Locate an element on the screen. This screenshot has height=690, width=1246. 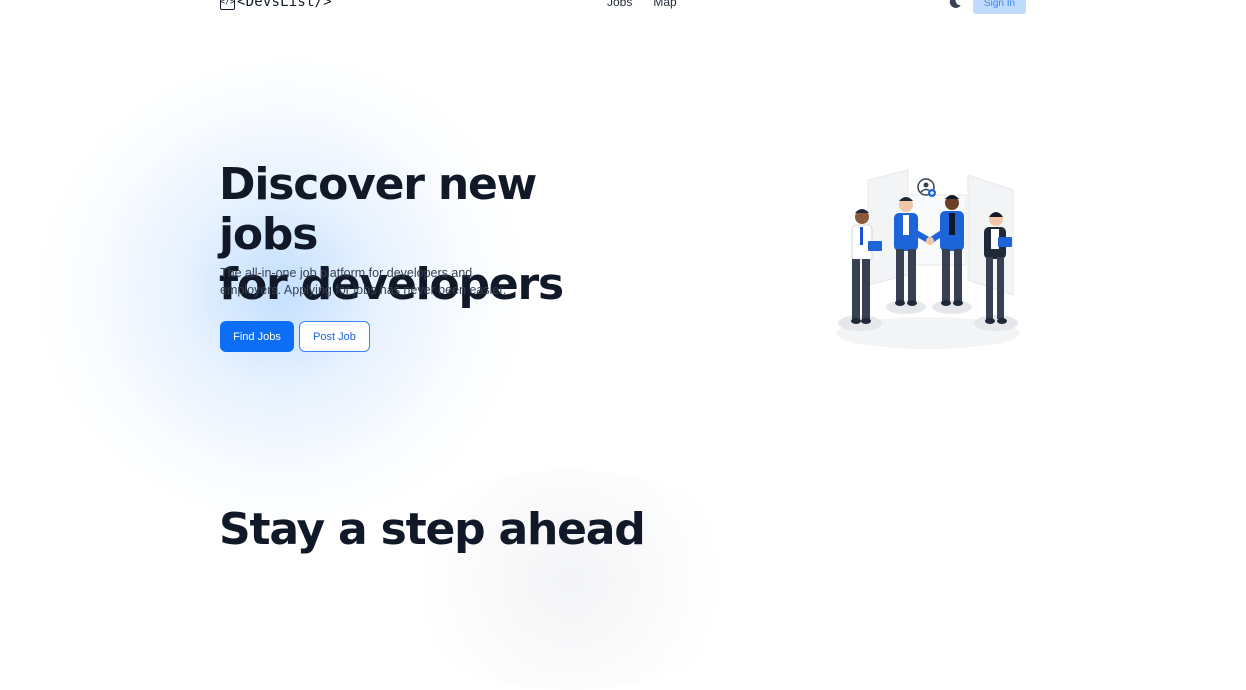
moon-icon is located at coordinates (955, 4).